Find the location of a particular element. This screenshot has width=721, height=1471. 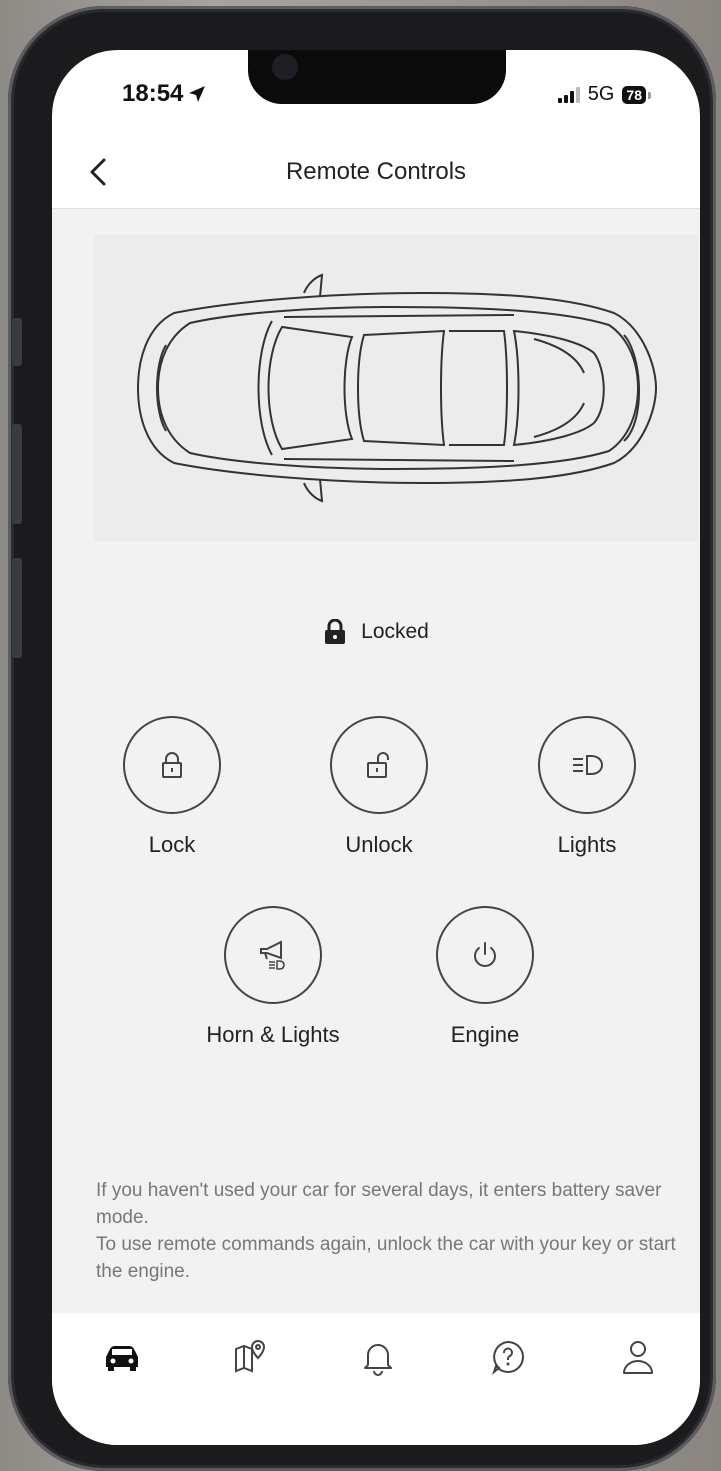

lock-control: Lock is located at coordinates (172, 787).